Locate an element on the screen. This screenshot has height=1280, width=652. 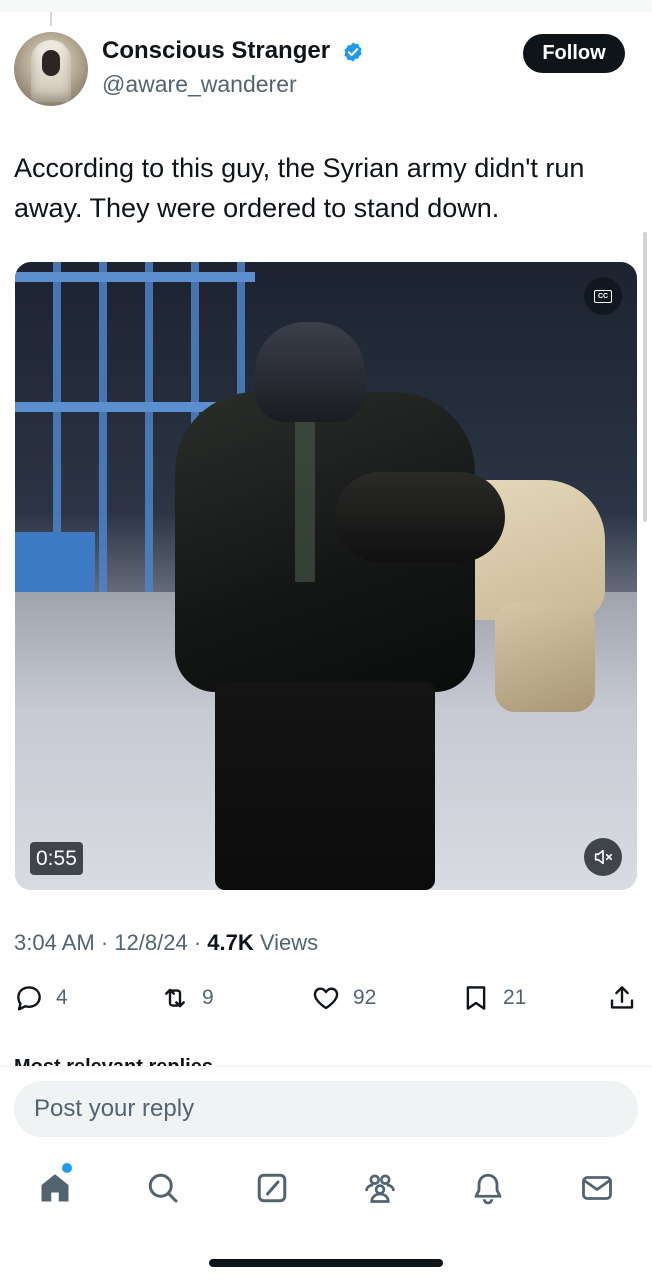
avatar is located at coordinates (51, 69).